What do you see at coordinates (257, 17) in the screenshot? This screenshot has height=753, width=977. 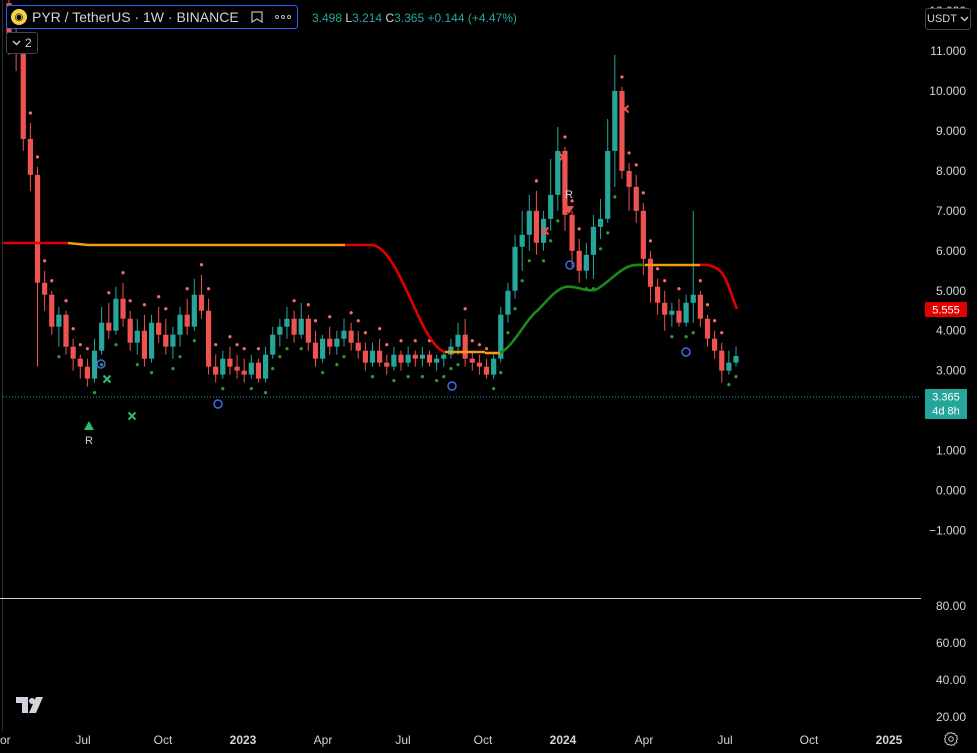 I see `flag-icon` at bounding box center [257, 17].